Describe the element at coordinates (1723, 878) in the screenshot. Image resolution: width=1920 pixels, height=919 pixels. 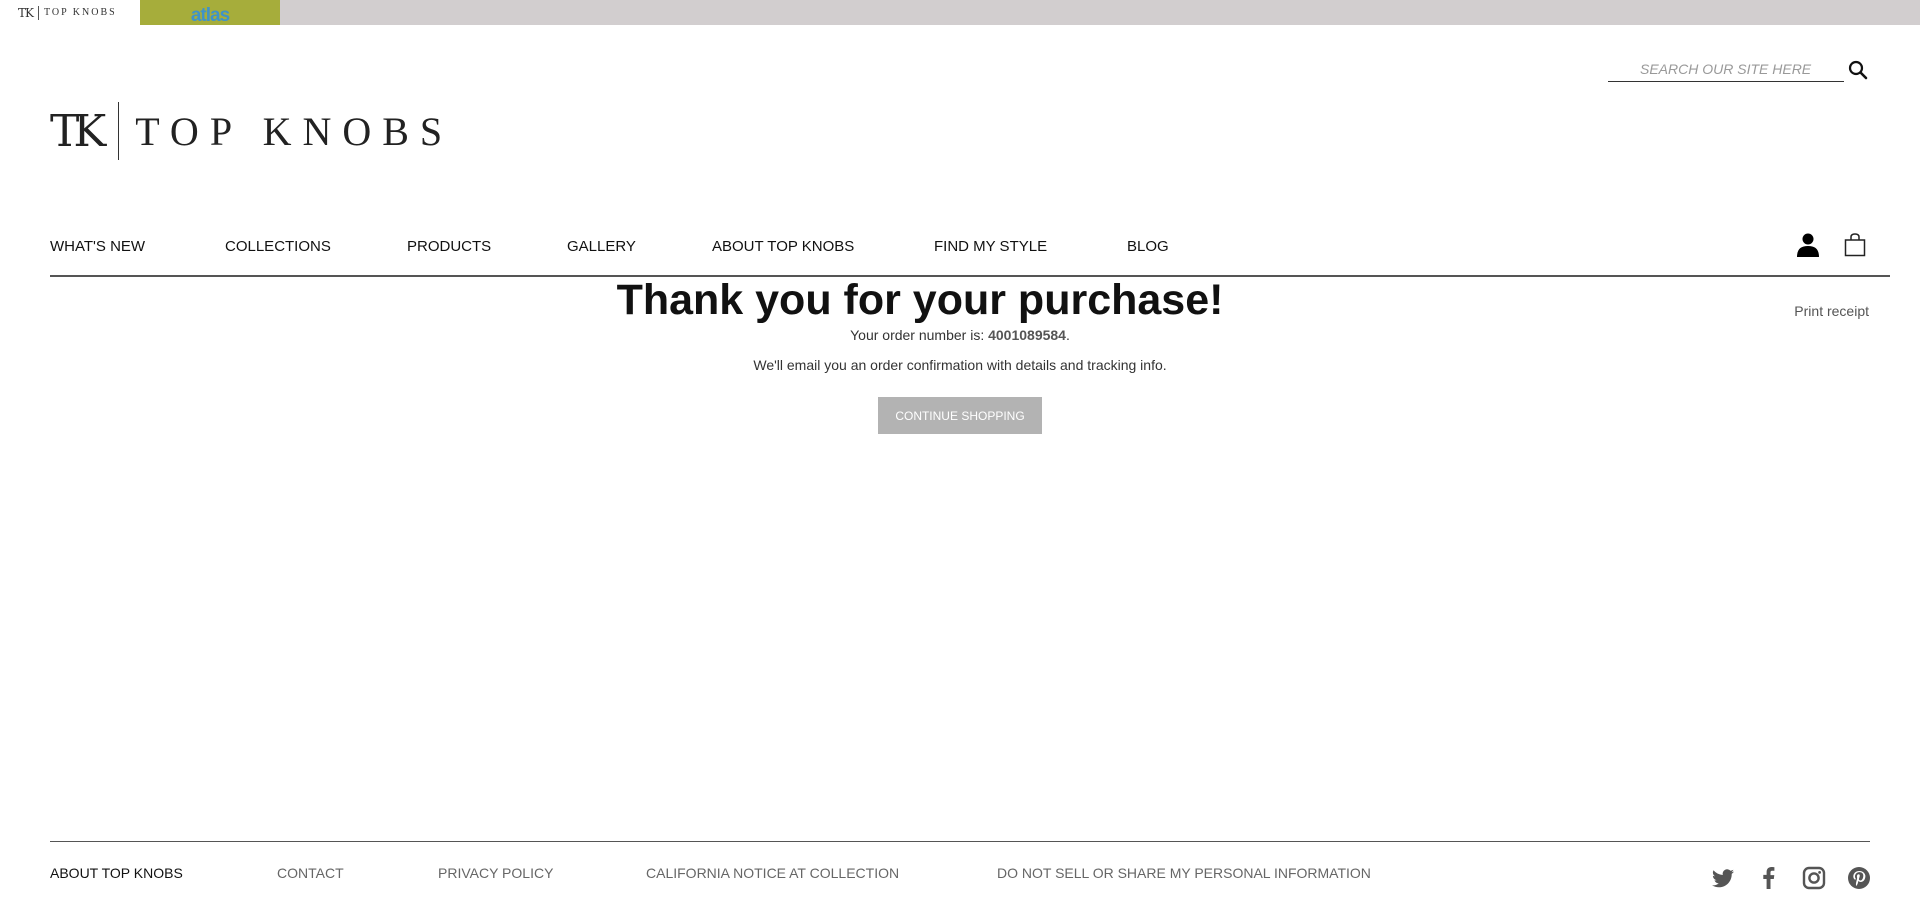
I see `twitter-icon` at that location.